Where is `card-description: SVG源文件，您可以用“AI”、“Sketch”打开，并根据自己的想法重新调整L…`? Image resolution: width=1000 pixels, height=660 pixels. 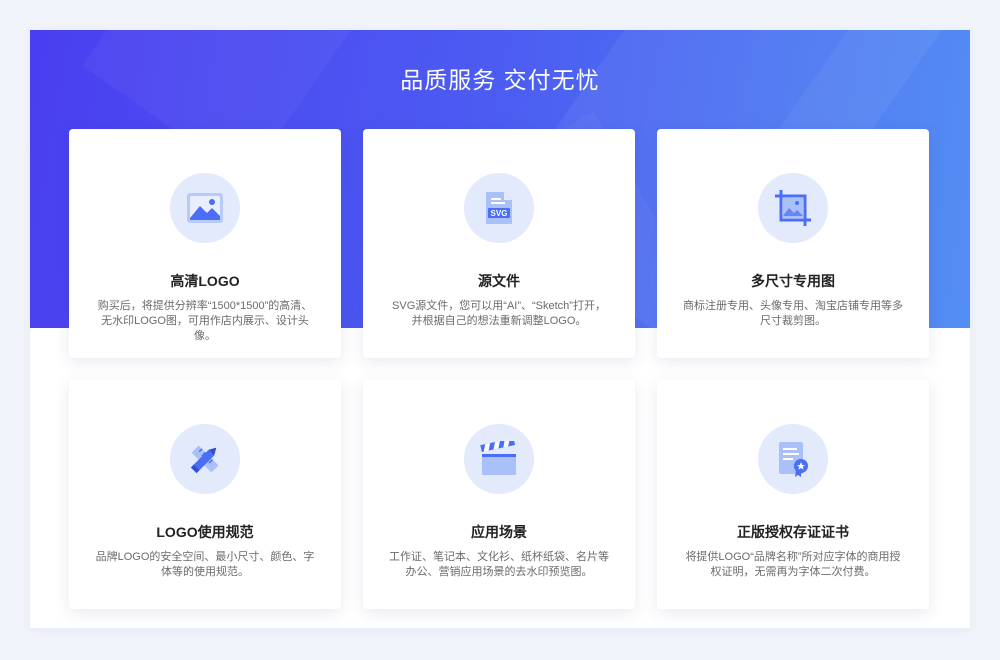 card-description: SVG源文件，您可以用“AI”、“Sketch”打开，并根据自己的想法重新调整L… is located at coordinates (499, 313).